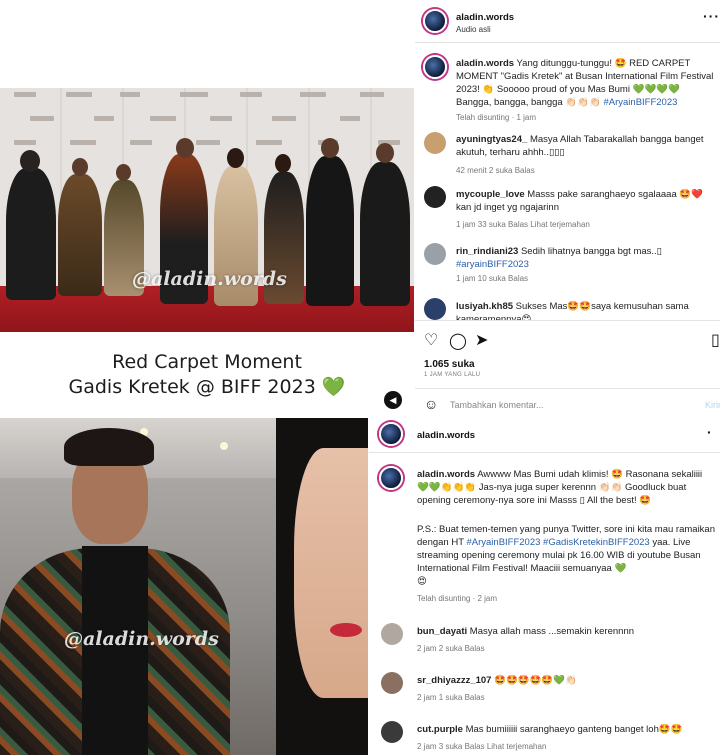 This screenshot has width=720, height=755. I want to click on caption-hashtags: #AryainBIFF2023 #GadisKretekinBIFF2023, so click(557, 542).